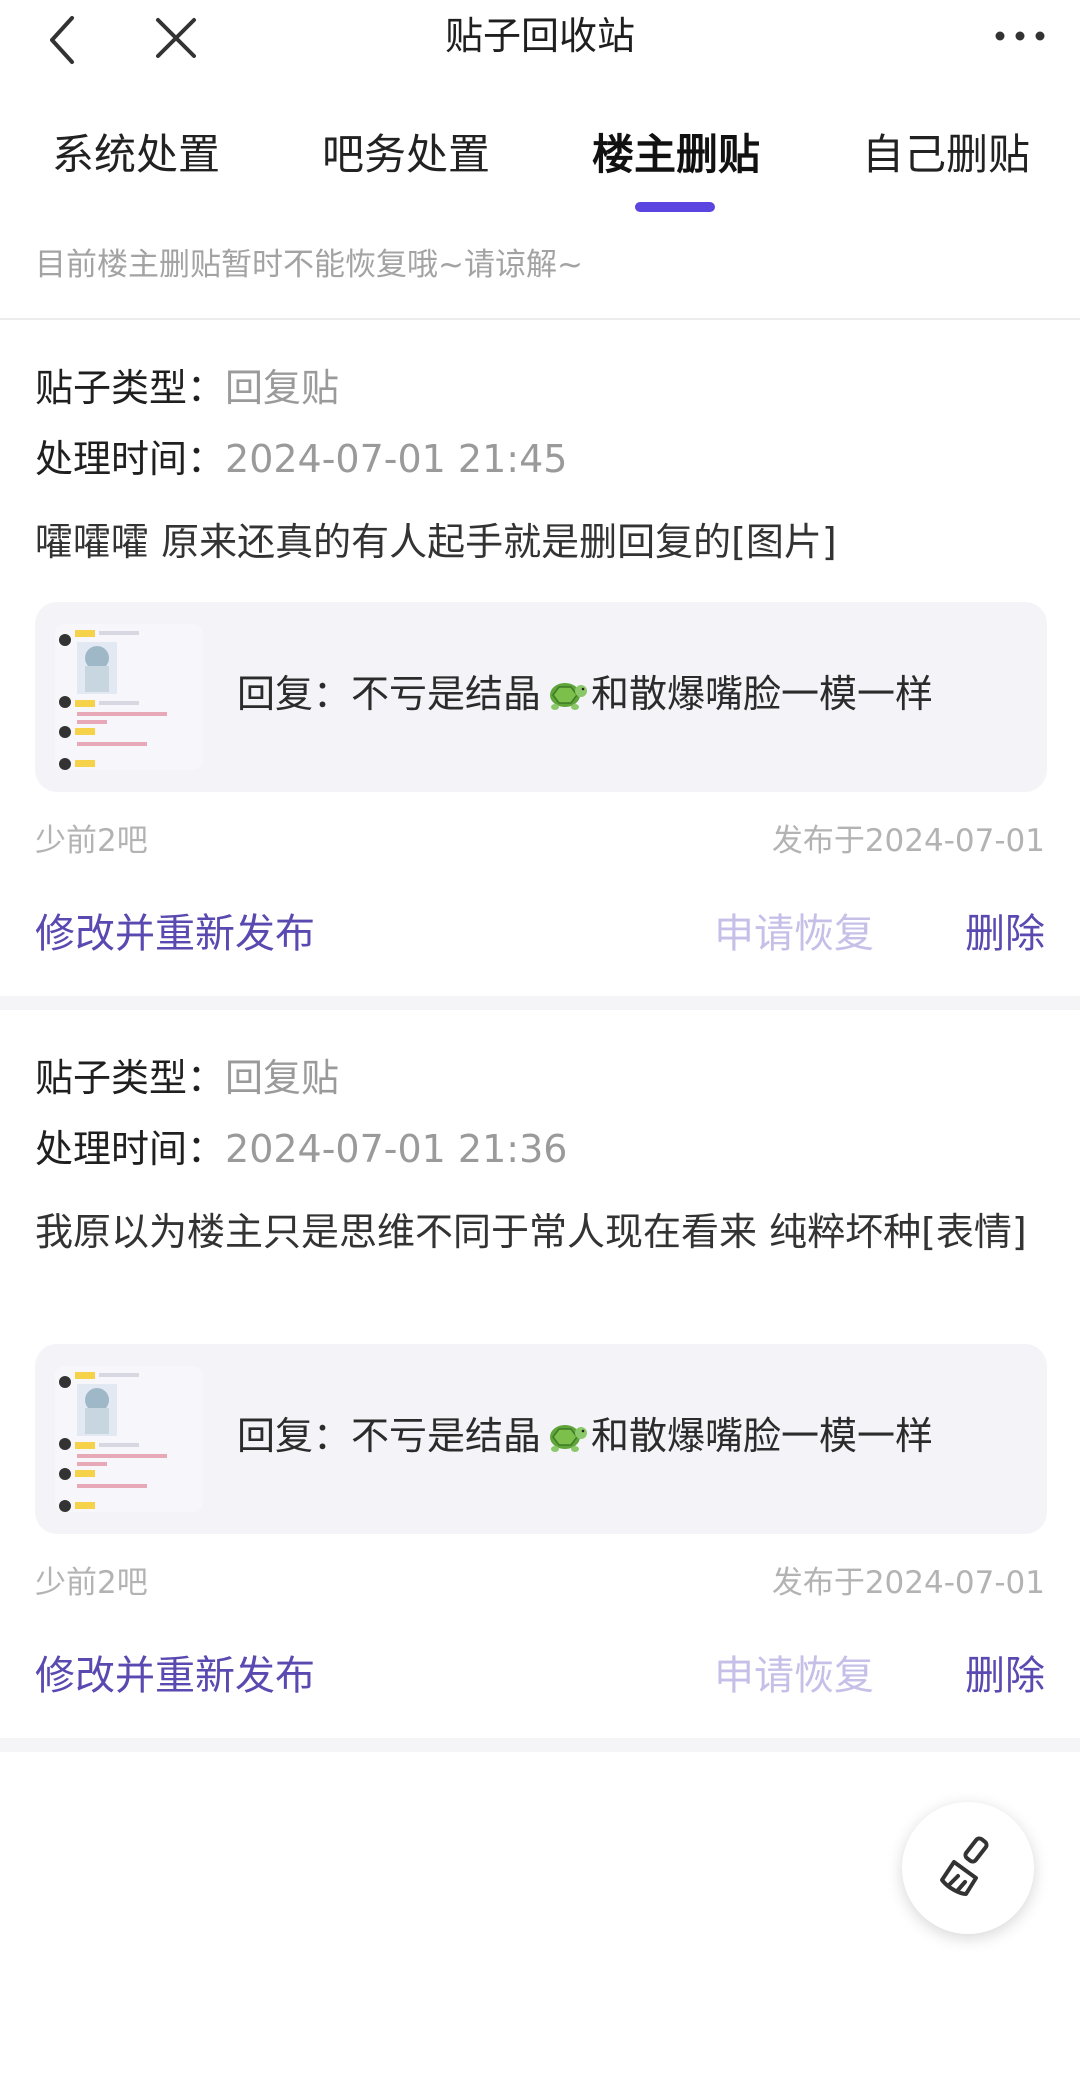 This screenshot has height=2080, width=1080. What do you see at coordinates (946, 155) in the screenshot?
I see `tab-self-deleted: 自己删贴` at bounding box center [946, 155].